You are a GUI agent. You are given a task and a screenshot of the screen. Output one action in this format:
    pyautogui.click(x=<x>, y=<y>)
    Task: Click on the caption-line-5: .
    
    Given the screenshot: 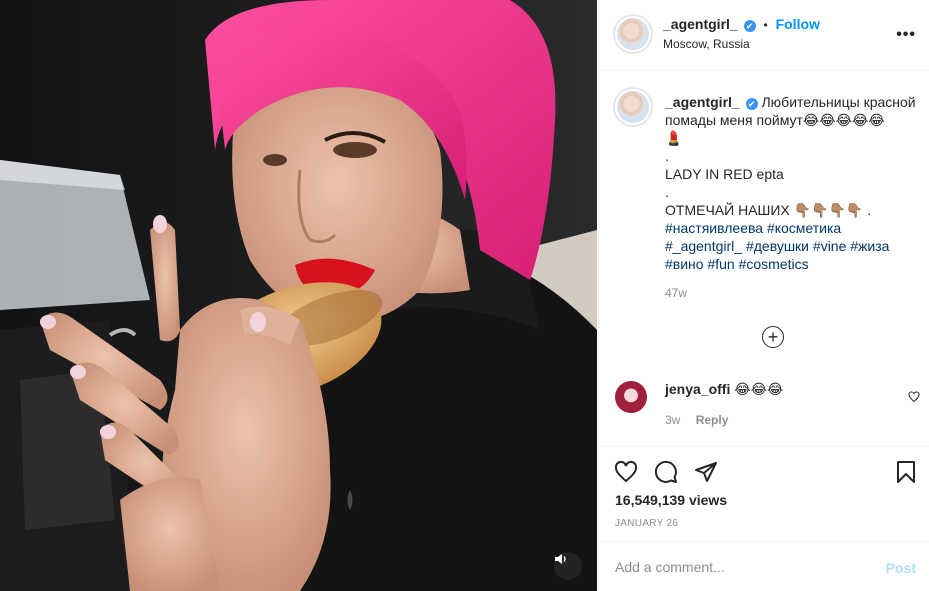 What is the action you would take?
    pyautogui.click(x=667, y=192)
    